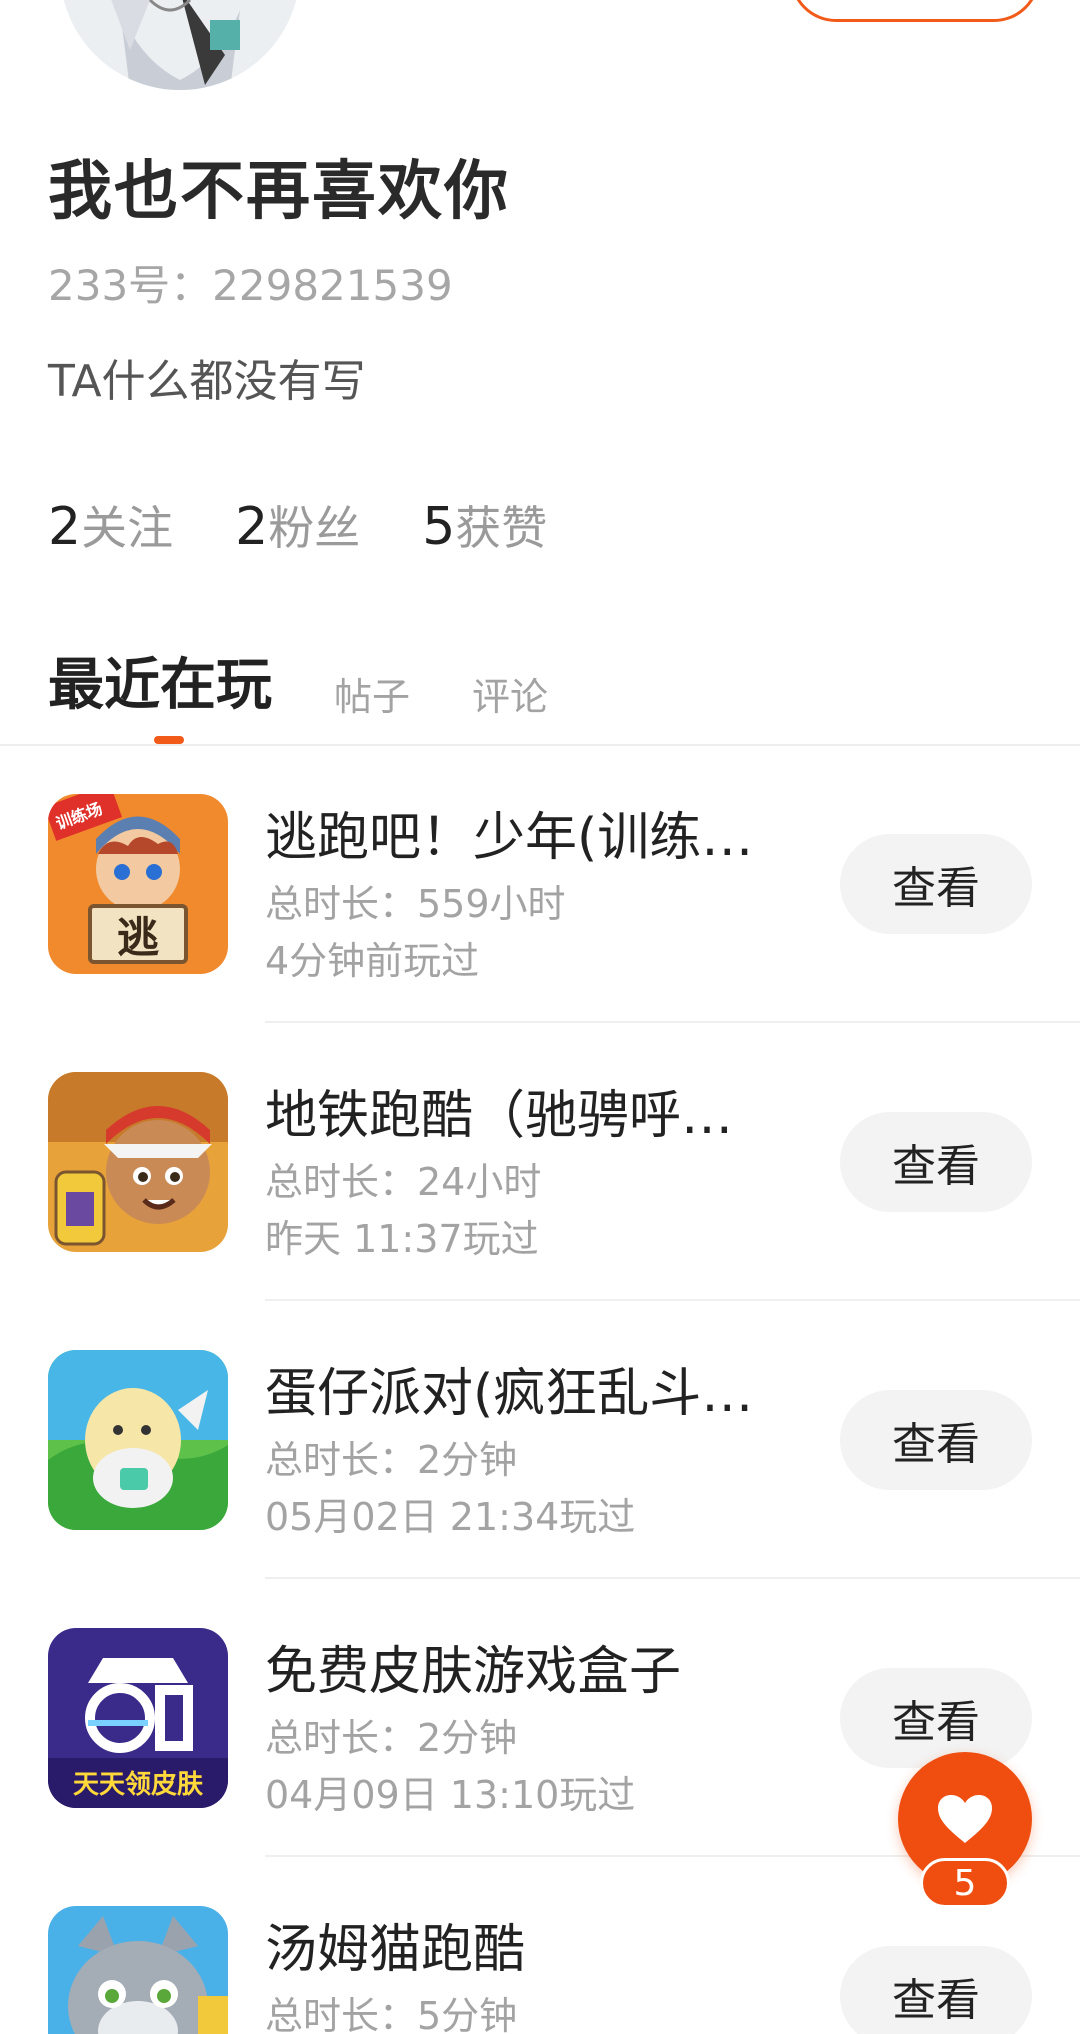 The height and width of the screenshot is (2034, 1080). I want to click on follow-button, so click(915, 11).